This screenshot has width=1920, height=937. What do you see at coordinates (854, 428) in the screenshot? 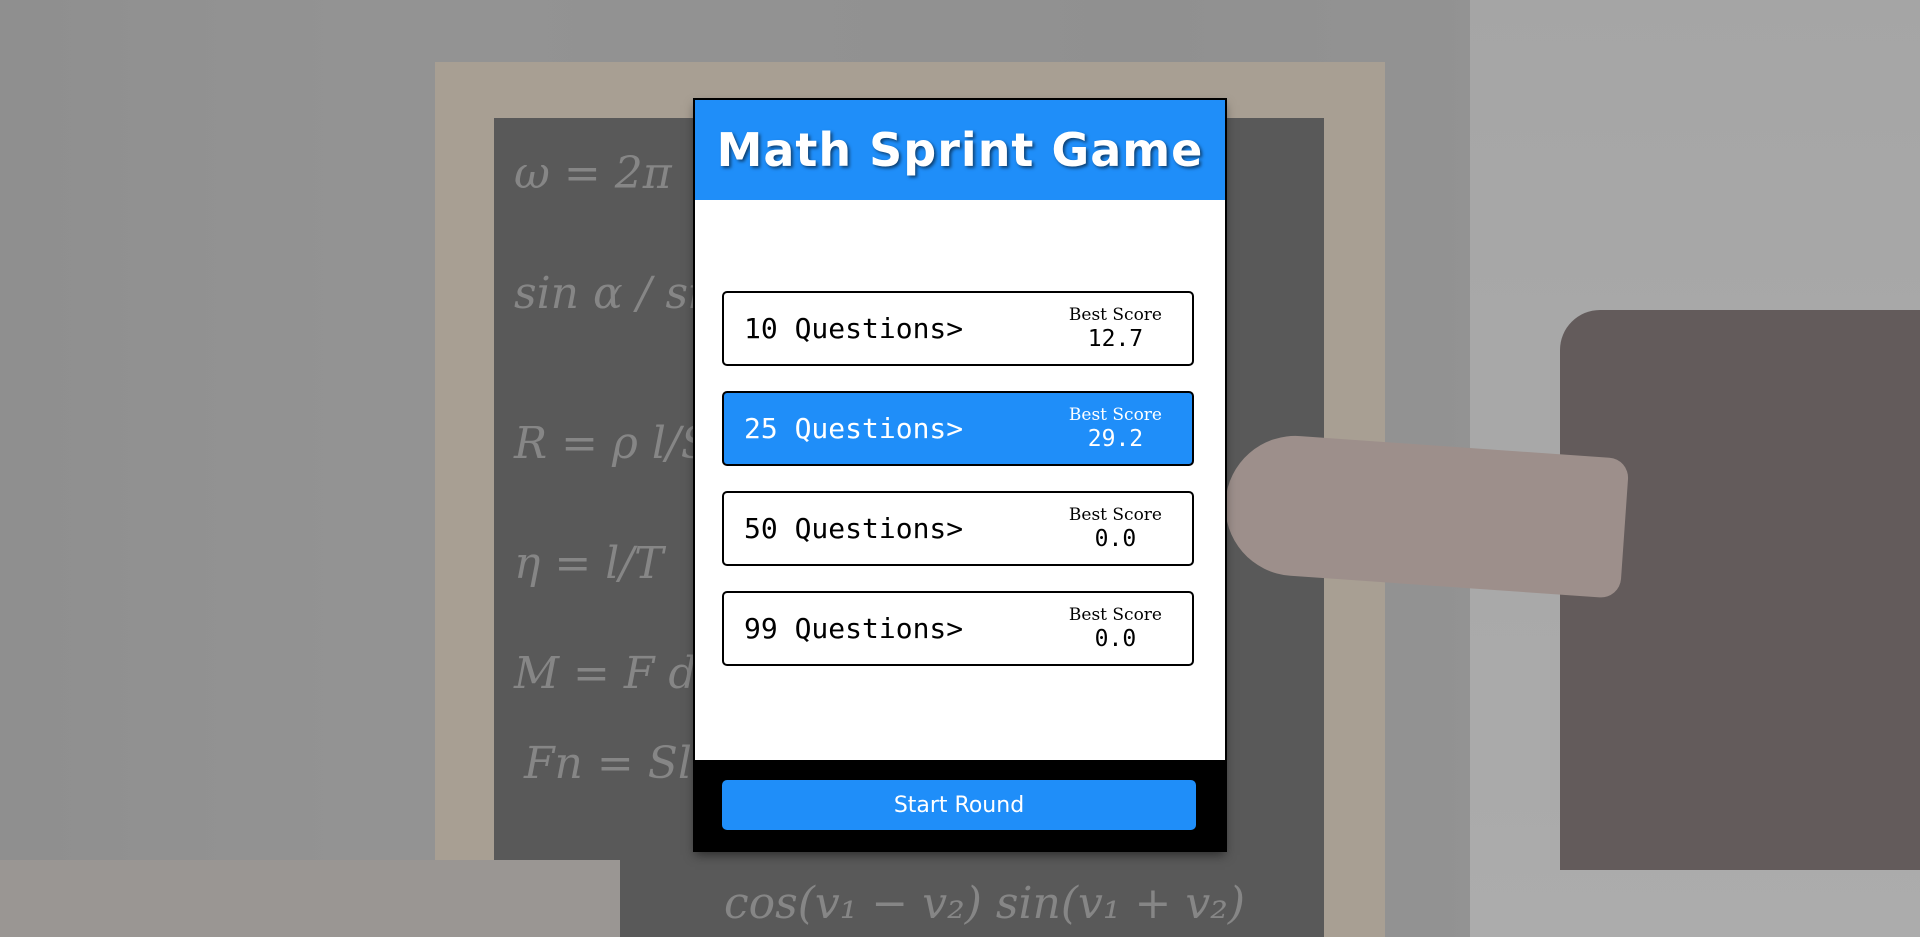
I see `option-label: 25 Questions>` at bounding box center [854, 428].